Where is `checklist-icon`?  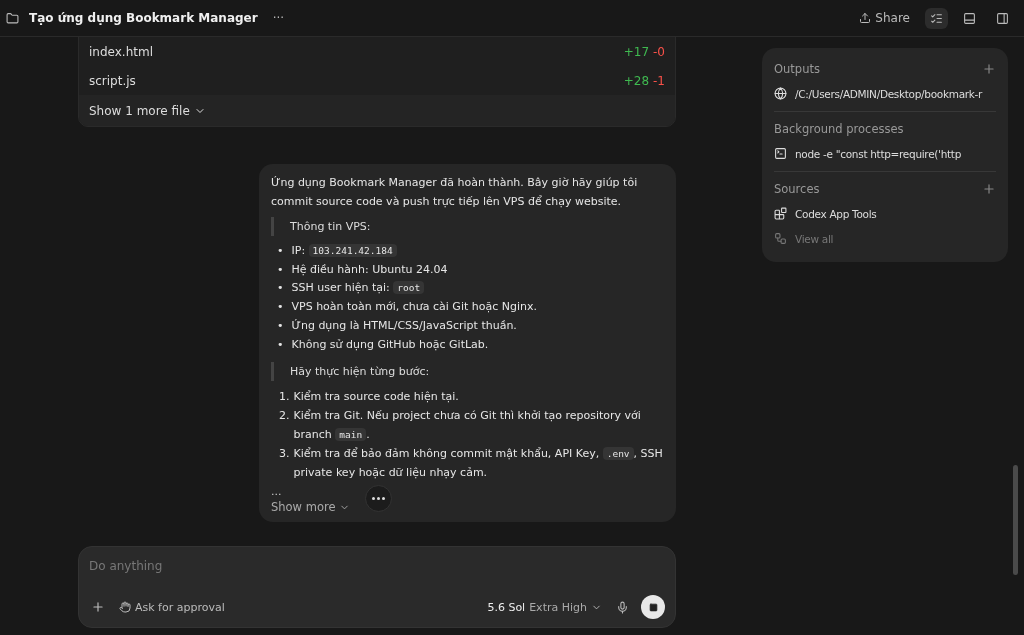 checklist-icon is located at coordinates (936, 18).